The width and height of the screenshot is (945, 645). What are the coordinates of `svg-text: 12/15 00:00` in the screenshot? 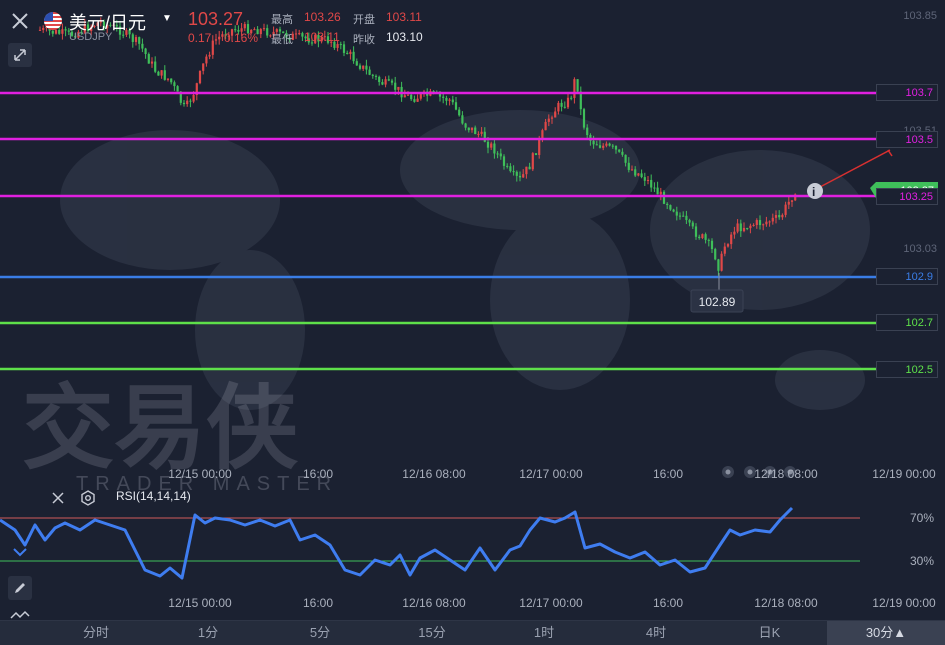 It's located at (200, 603).